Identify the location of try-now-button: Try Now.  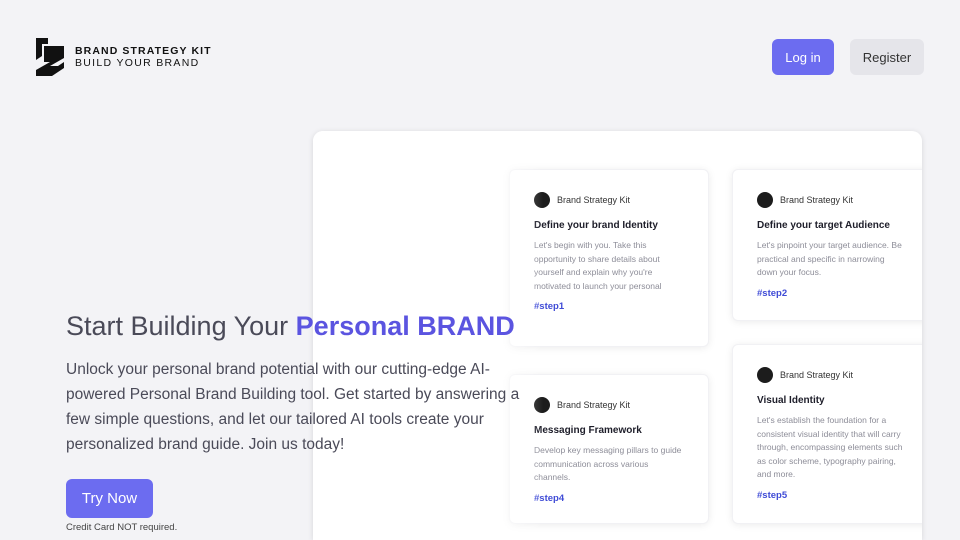
(109, 498).